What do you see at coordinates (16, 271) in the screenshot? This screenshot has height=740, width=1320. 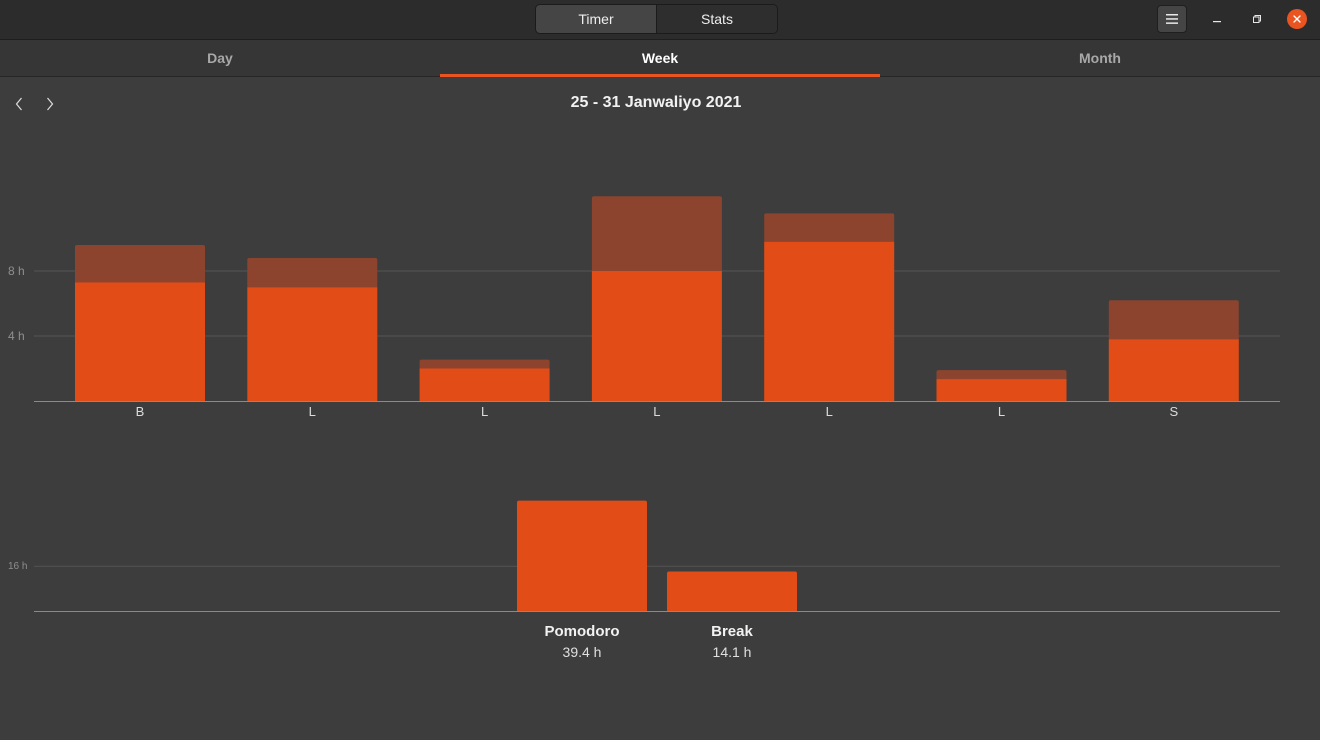 I see `week-y-tick-label: 8 h` at bounding box center [16, 271].